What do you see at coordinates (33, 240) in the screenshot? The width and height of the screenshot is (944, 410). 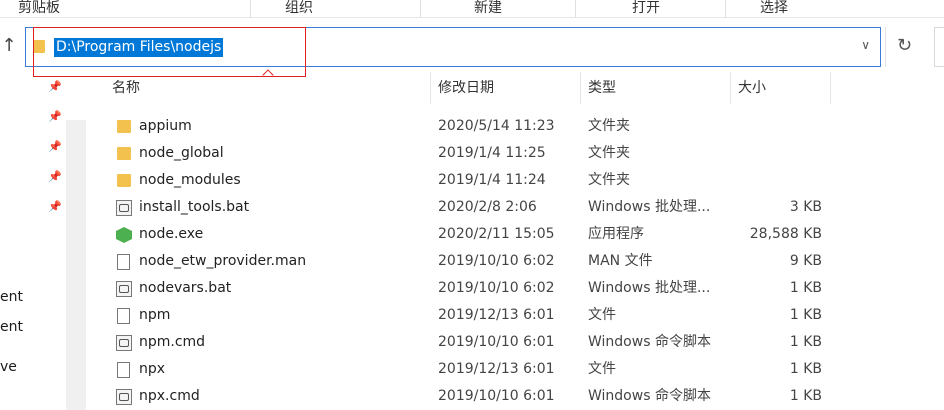 I see `navigation-pane: 📌 📌 📌 📌 📌 ent ent ve` at bounding box center [33, 240].